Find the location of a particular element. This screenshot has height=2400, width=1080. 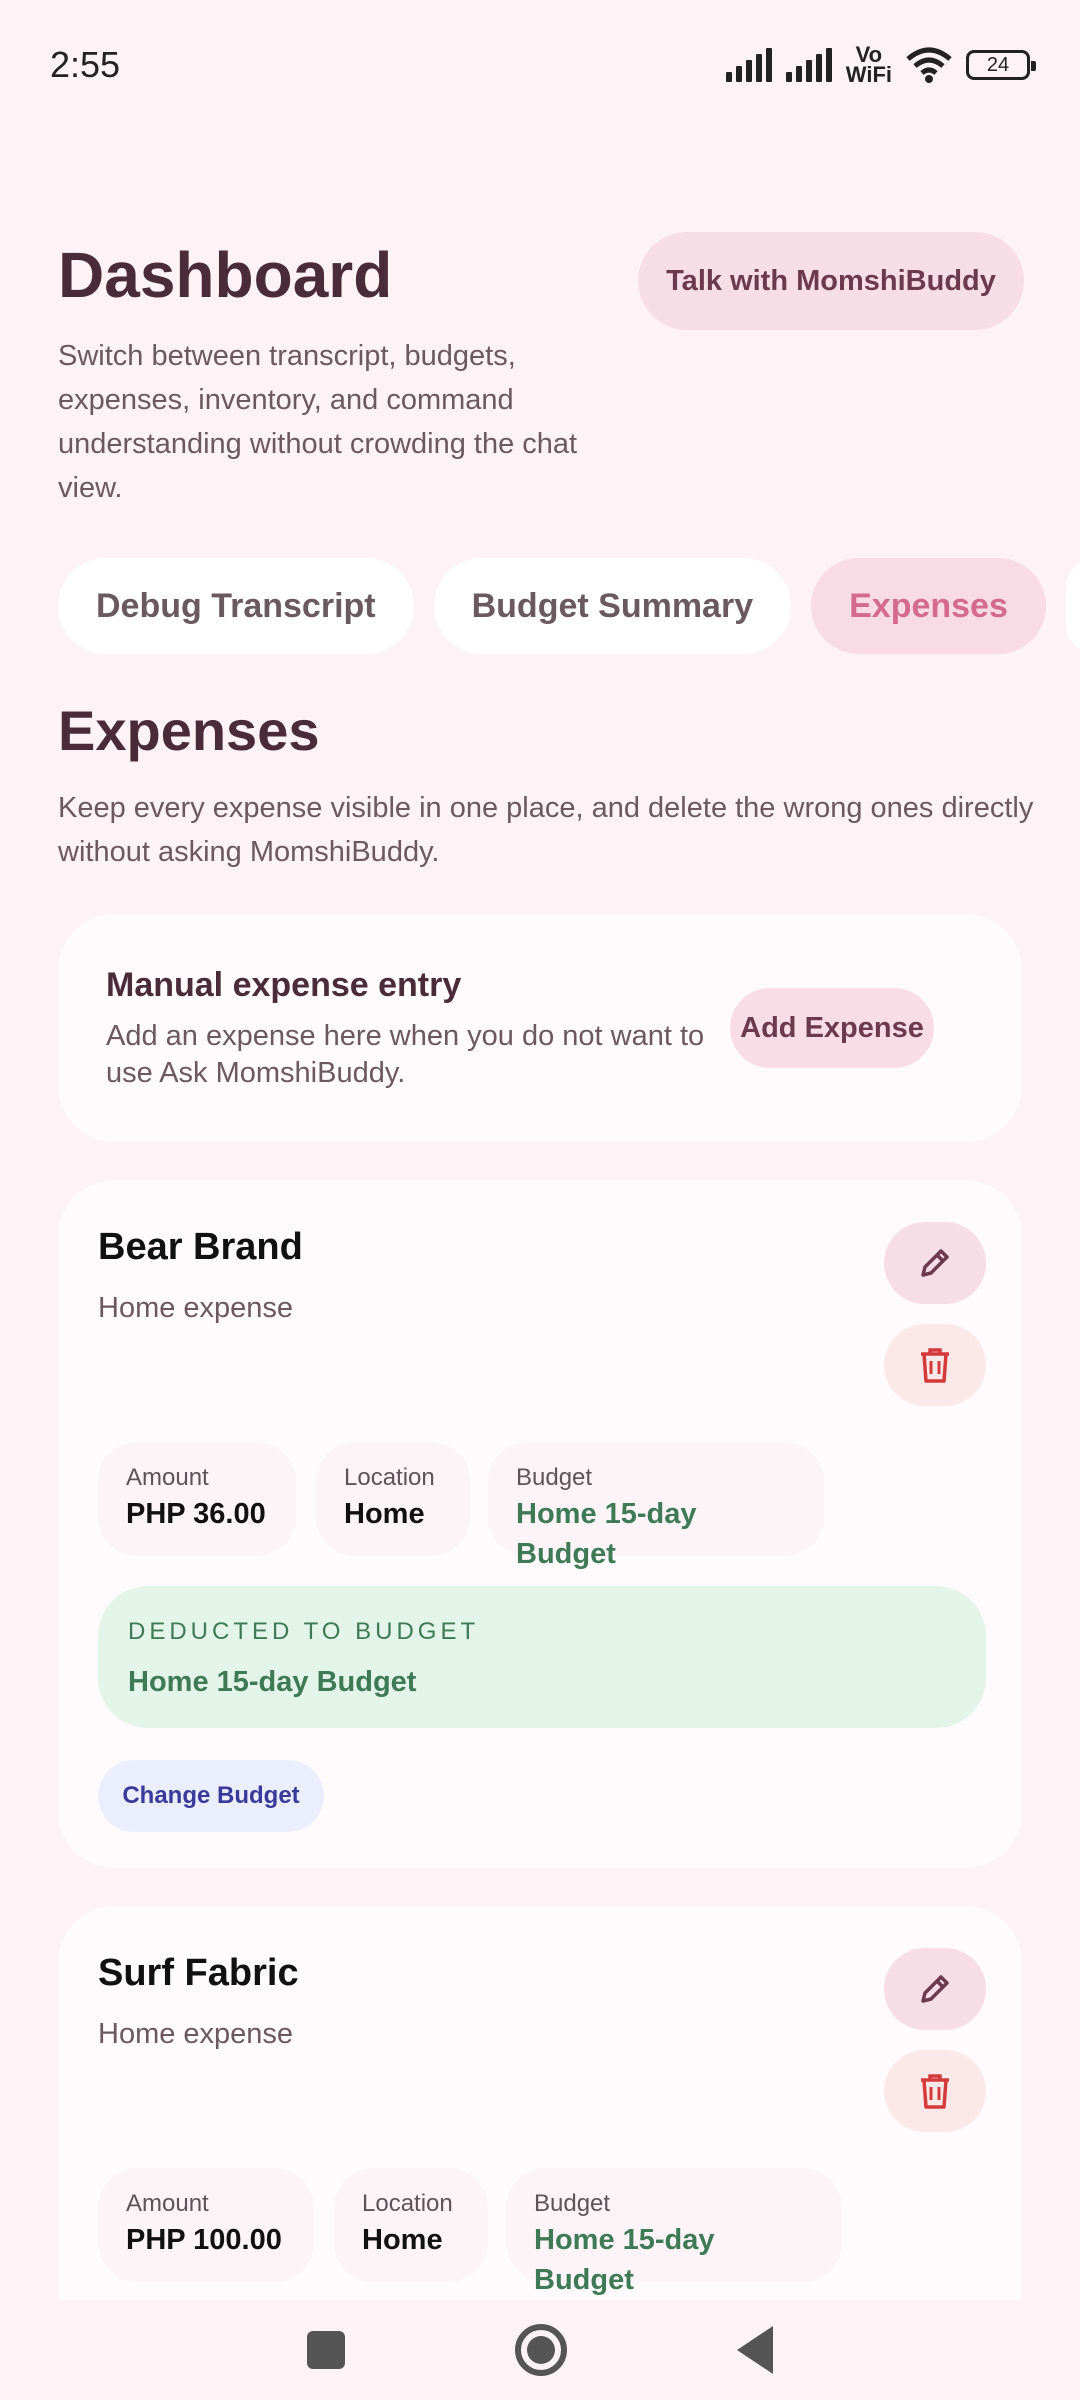

manual-entry-title: Manual expense entry is located at coordinates (284, 985).